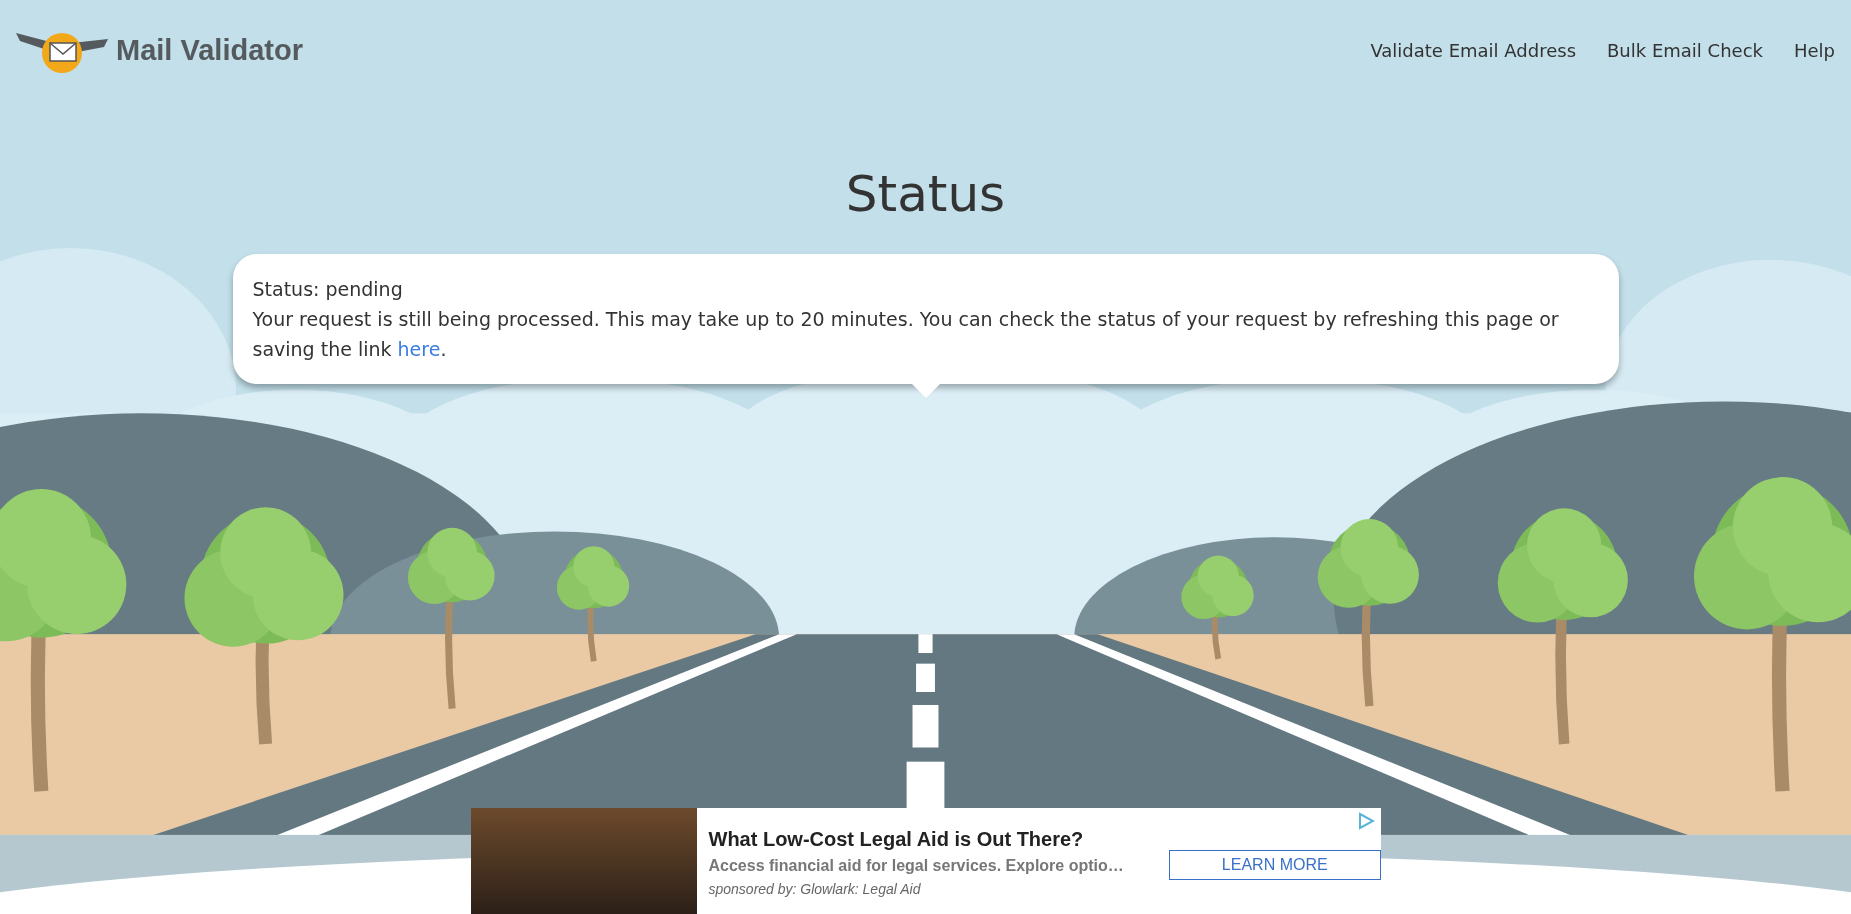  I want to click on learn-more-button: LEARN MORE, so click(1275, 865).